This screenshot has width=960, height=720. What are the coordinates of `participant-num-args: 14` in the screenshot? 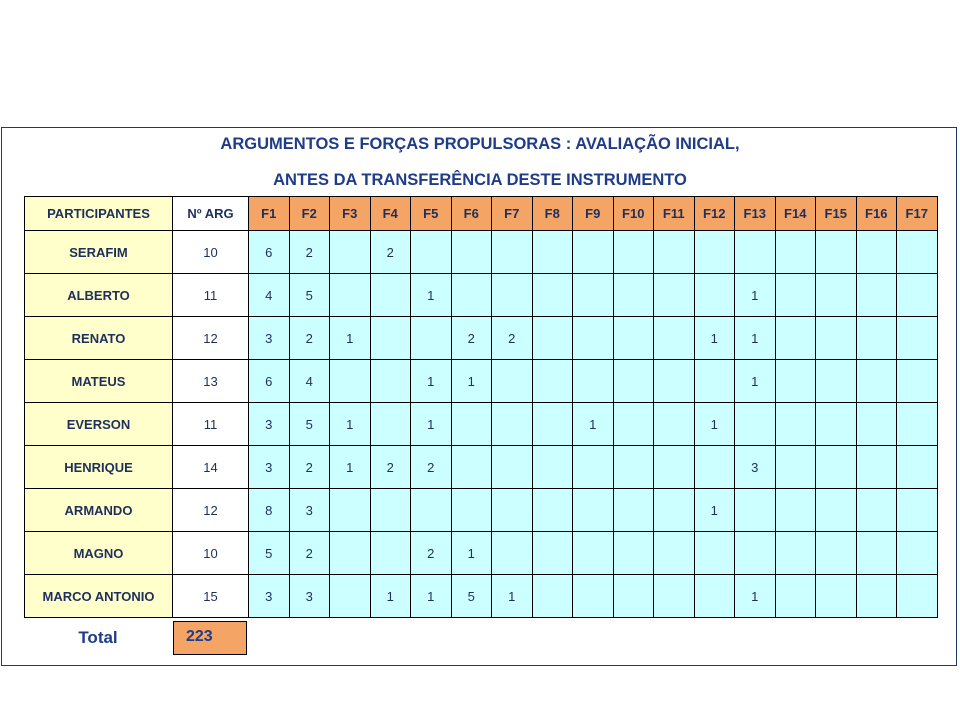 It's located at (210, 467).